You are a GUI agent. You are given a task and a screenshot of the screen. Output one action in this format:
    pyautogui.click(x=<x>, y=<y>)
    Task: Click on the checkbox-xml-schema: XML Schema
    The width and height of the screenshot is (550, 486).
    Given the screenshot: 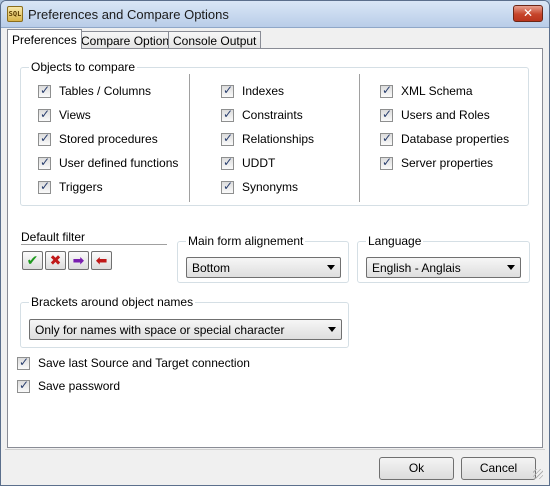 What is the action you would take?
    pyautogui.click(x=426, y=91)
    